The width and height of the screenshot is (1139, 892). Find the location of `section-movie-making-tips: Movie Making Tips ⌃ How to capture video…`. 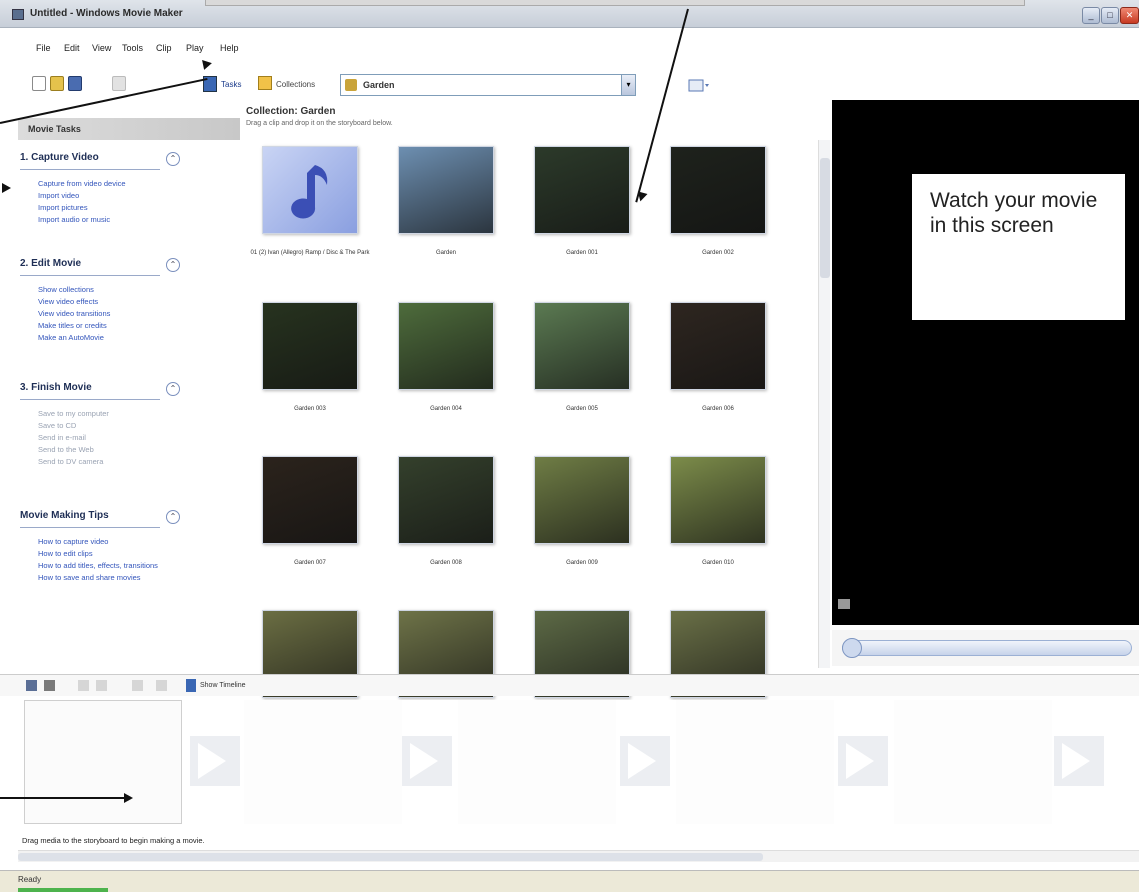

section-movie-making-tips: Movie Making Tips ⌃ How to capture video… is located at coordinates (120, 546).